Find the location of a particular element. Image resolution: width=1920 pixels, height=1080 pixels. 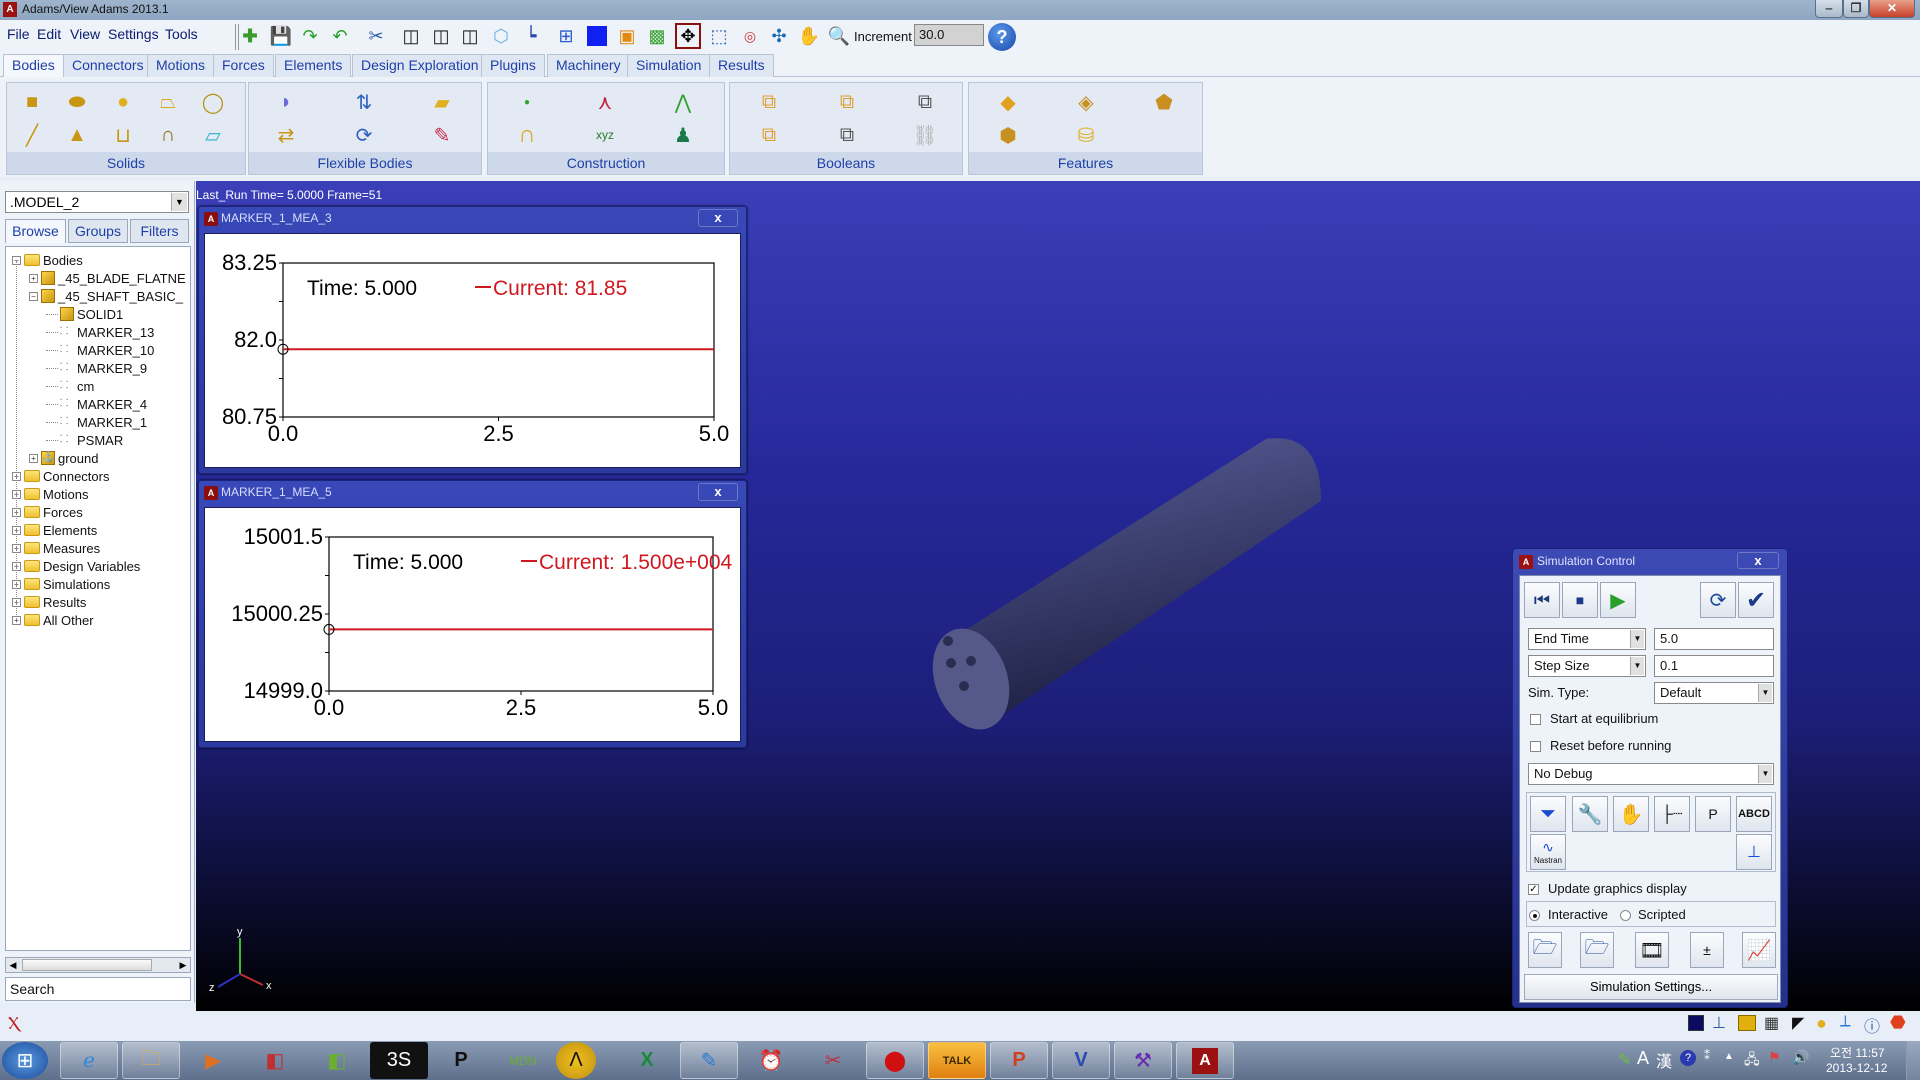

tree-item: + Results is located at coordinates (49, 602).